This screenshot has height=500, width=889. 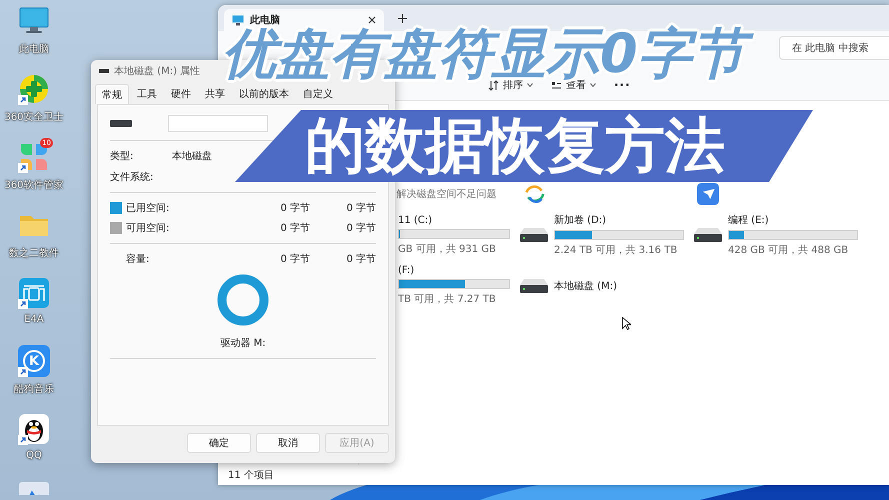 What do you see at coordinates (138, 259) in the screenshot?
I see `capacity-label: 容量:` at bounding box center [138, 259].